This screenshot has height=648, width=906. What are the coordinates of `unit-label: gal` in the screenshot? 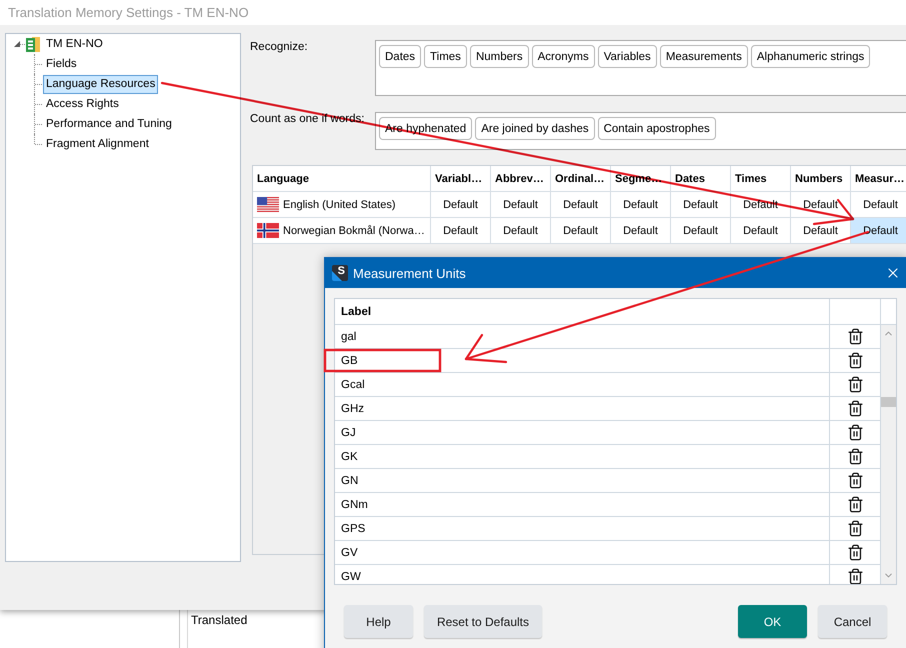 It's located at (582, 336).